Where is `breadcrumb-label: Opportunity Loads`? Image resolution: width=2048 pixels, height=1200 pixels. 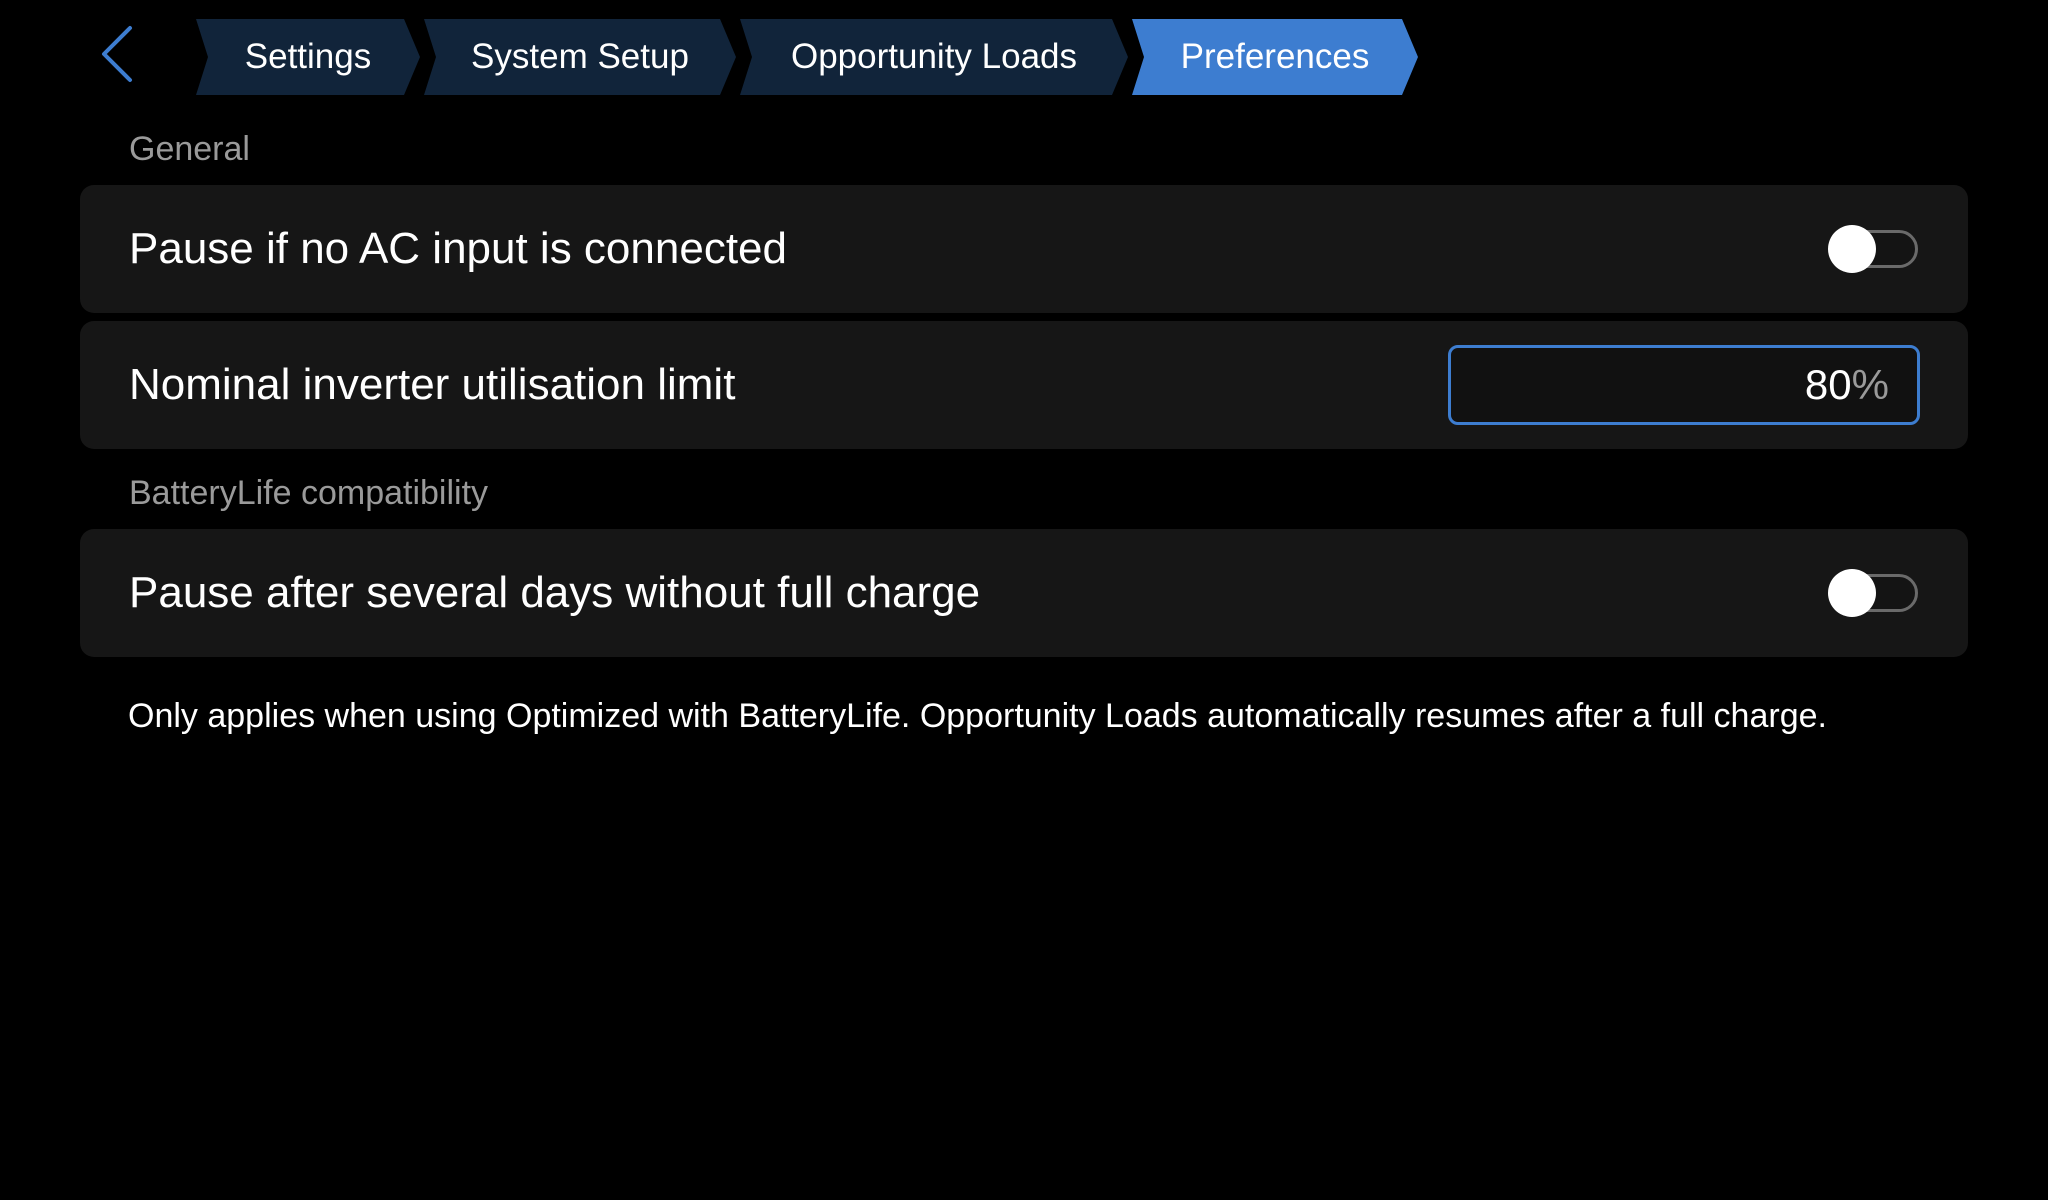
breadcrumb-label: Opportunity Loads is located at coordinates (933, 56).